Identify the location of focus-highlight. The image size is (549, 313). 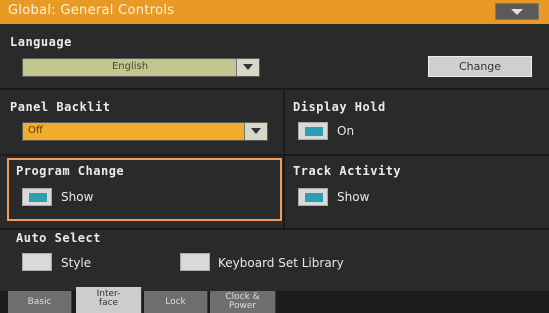
(144, 189).